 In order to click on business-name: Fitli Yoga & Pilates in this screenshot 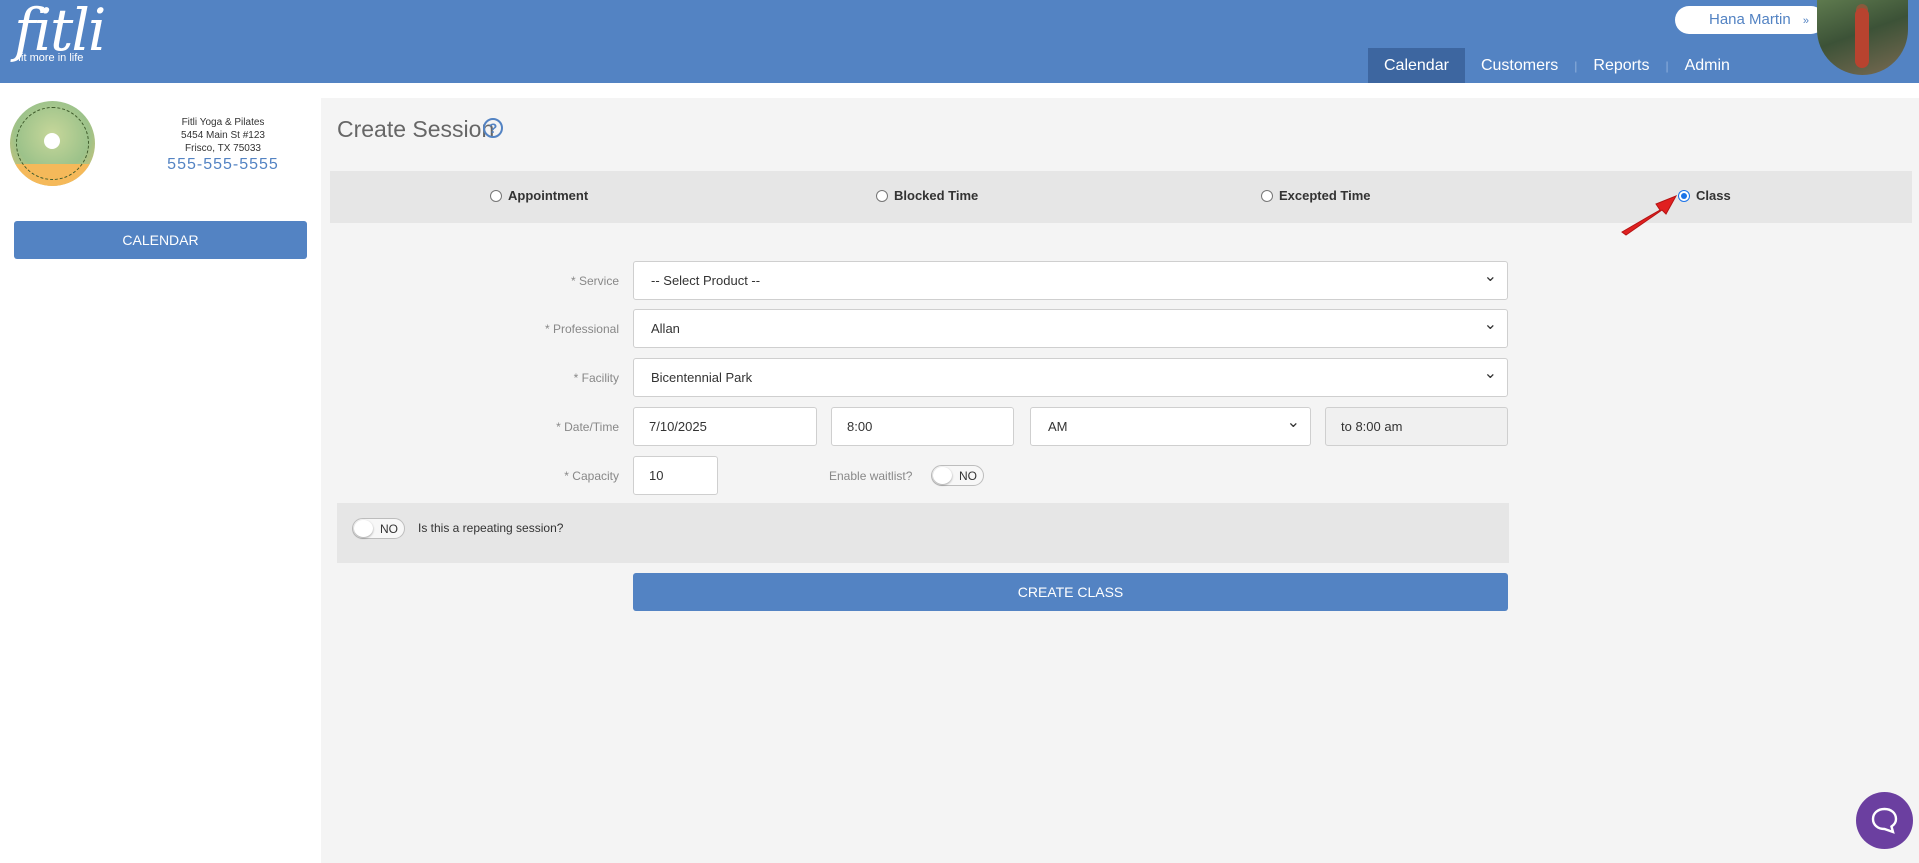, I will do `click(223, 122)`.